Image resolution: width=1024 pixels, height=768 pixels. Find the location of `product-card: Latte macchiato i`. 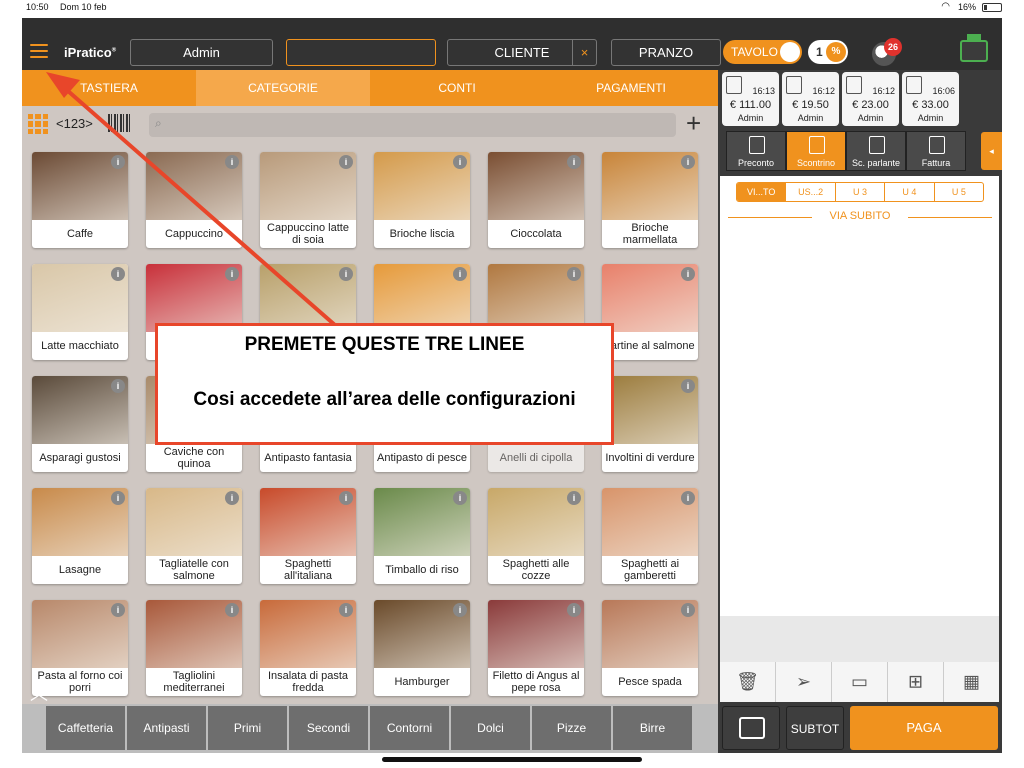

product-card: Latte macchiato i is located at coordinates (80, 312).